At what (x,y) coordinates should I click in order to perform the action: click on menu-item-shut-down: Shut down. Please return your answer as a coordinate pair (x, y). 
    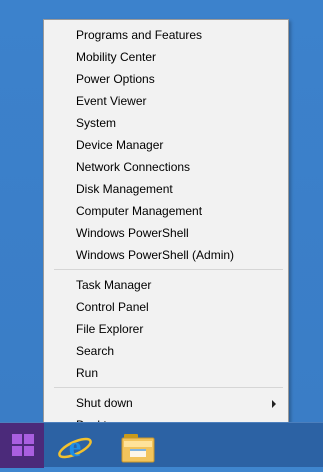
    Looking at the image, I should click on (166, 403).